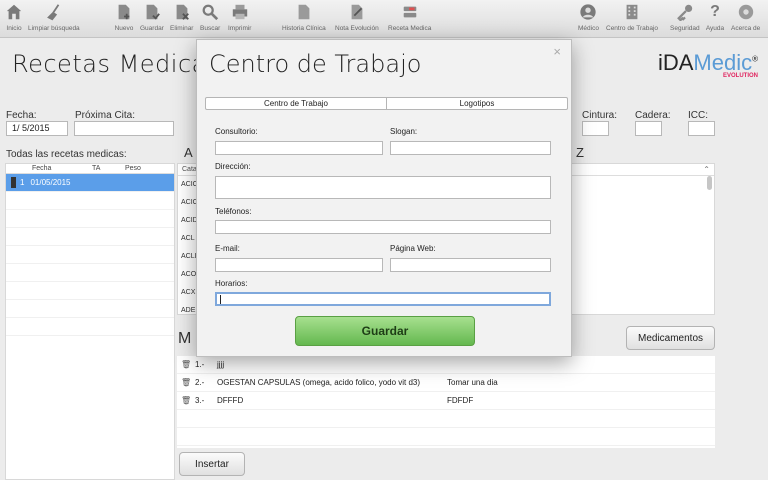 The height and width of the screenshot is (480, 768). I want to click on print-button: Imprimir, so click(239, 17).